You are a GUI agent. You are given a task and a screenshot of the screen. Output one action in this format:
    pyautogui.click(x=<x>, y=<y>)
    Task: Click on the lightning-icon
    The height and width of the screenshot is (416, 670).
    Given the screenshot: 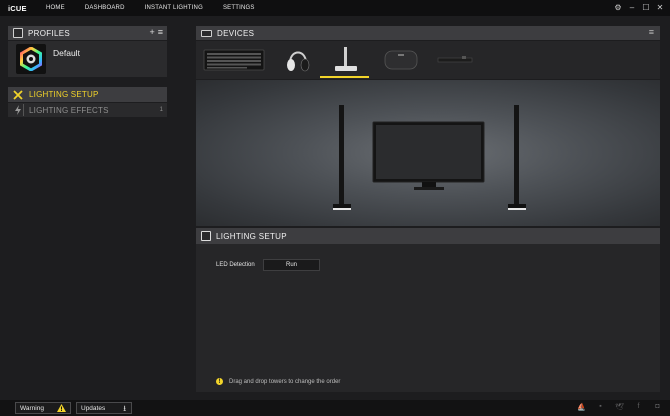 What is the action you would take?
    pyautogui.click(x=18, y=110)
    